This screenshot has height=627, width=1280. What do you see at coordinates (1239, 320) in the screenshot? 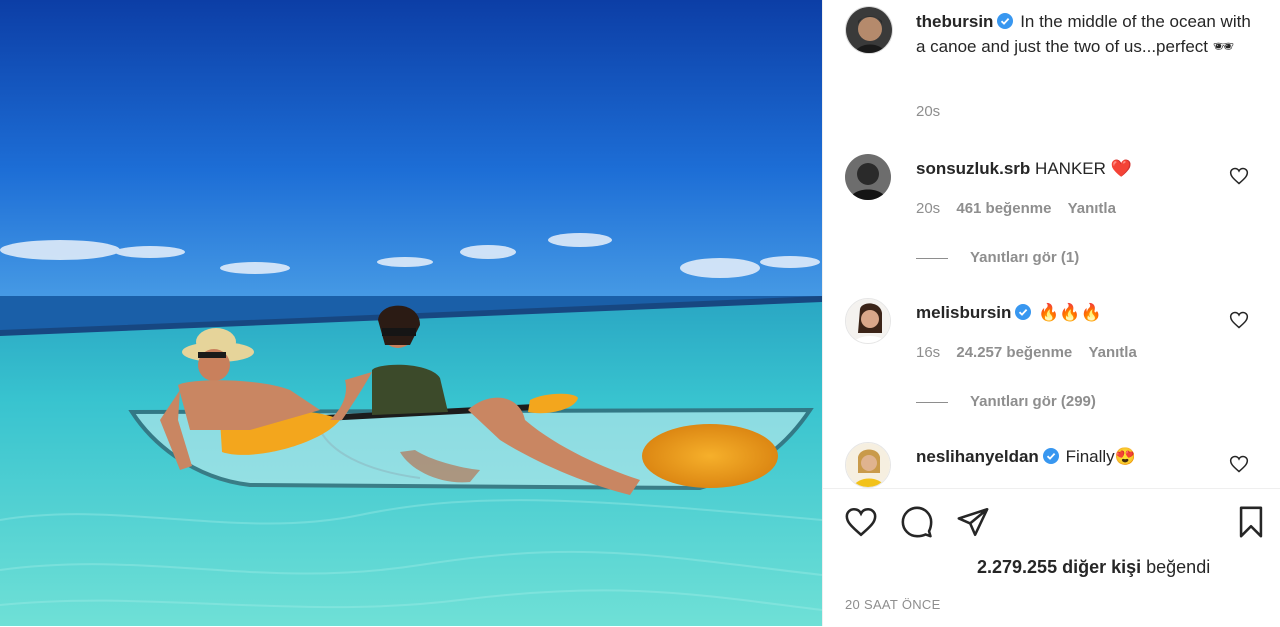
I see `comment-2-like-icon` at bounding box center [1239, 320].